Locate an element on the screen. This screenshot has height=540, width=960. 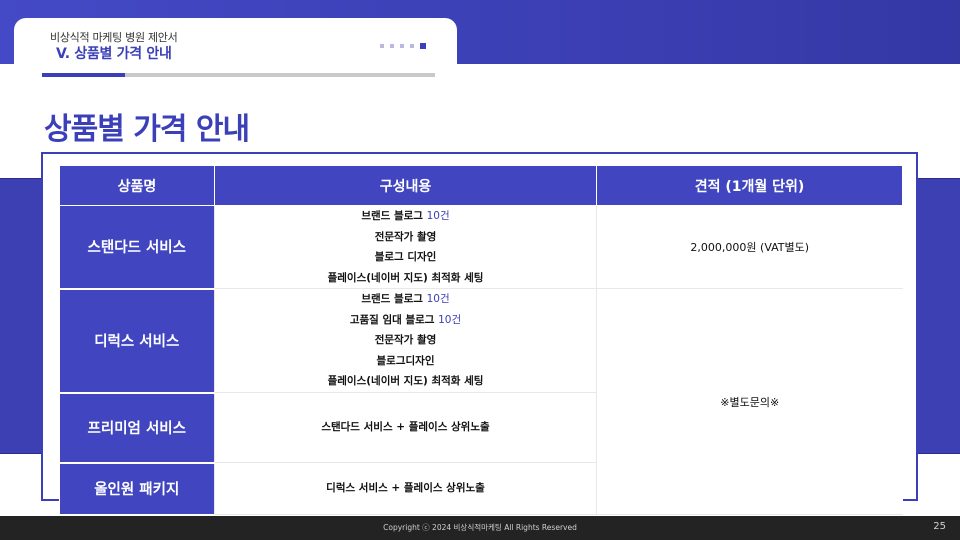
column-header-price: 견적 (1개월 단위) is located at coordinates (749, 185).